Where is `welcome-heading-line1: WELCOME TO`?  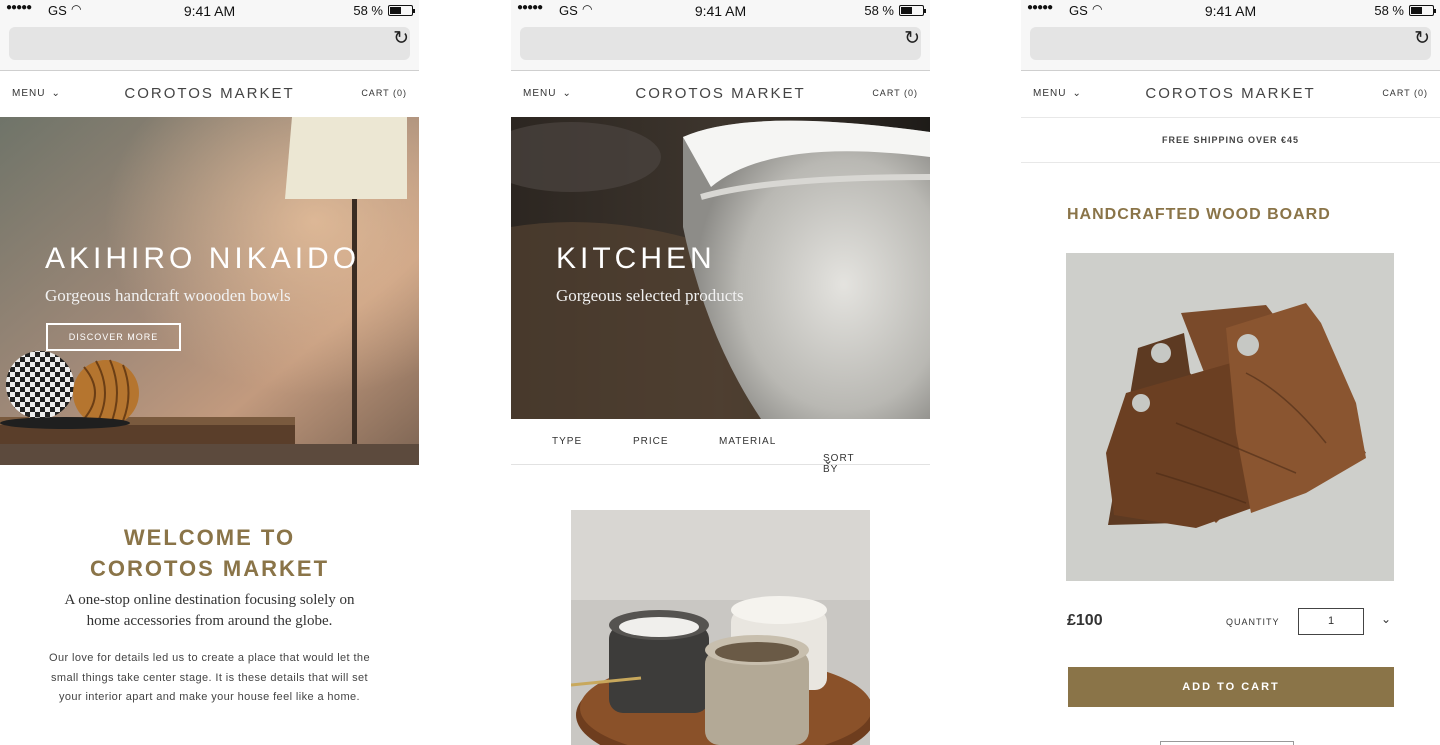 welcome-heading-line1: WELCOME TO is located at coordinates (209, 537).